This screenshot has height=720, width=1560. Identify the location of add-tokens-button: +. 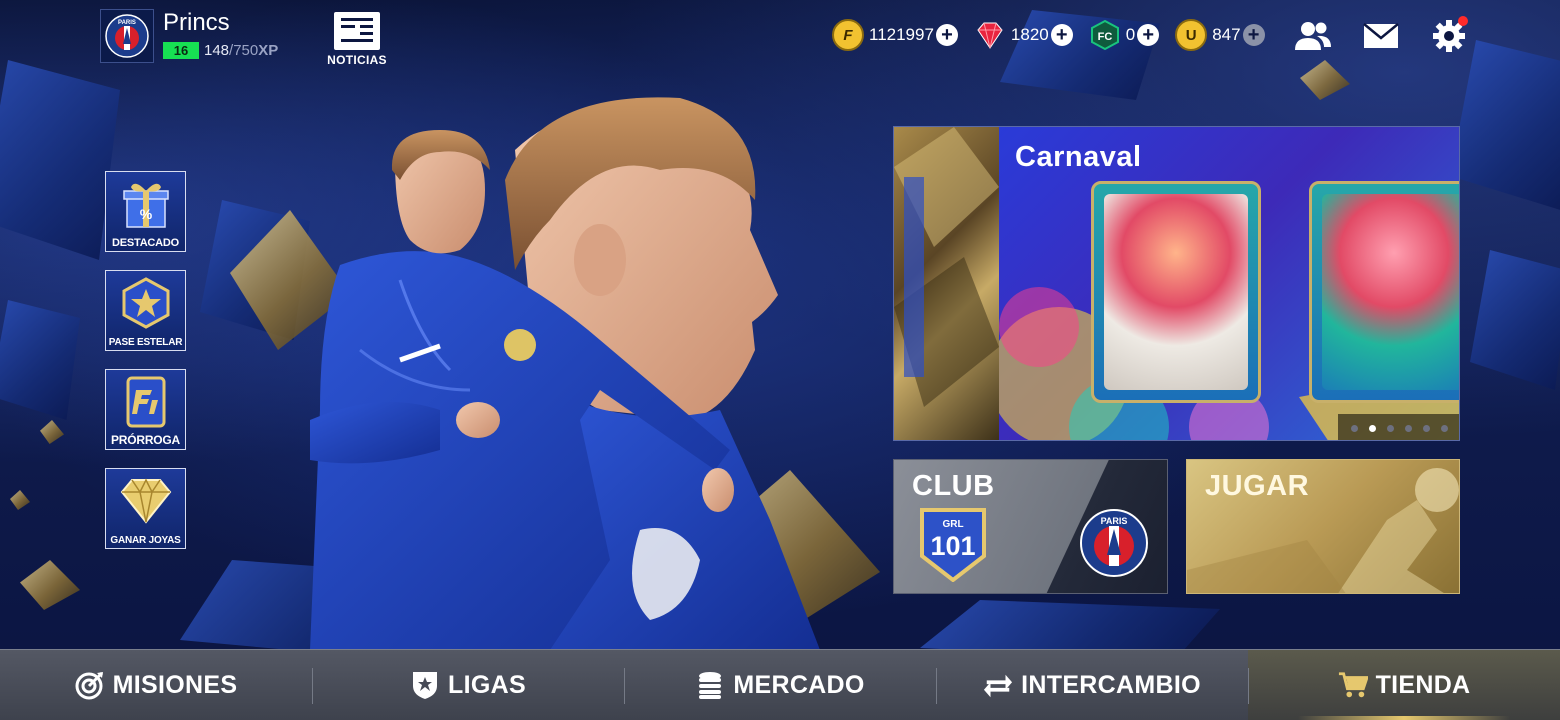
(1253, 35).